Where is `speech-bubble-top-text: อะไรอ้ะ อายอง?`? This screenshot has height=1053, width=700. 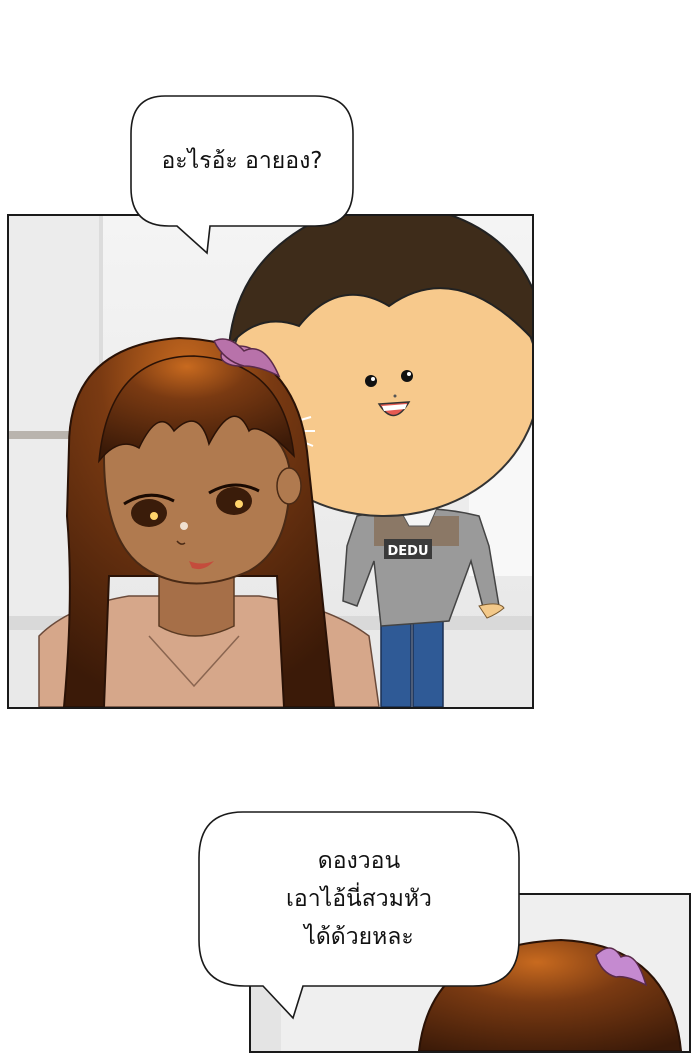
speech-bubble-top-text: อะไรอ้ะ อายอง? is located at coordinates (242, 161).